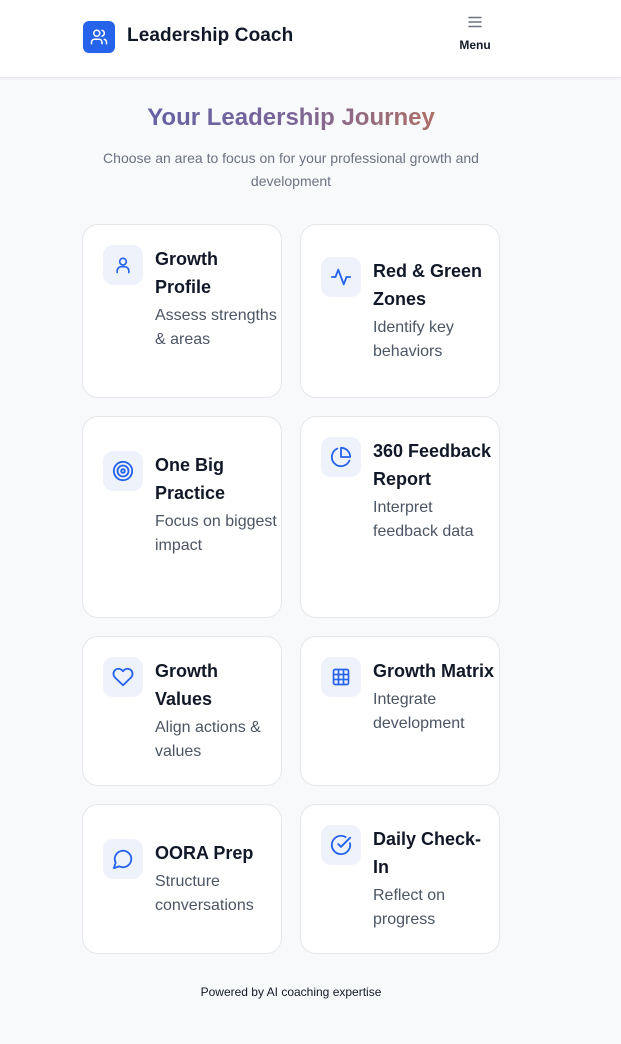 The width and height of the screenshot is (621, 1044). What do you see at coordinates (427, 853) in the screenshot?
I see `card-title: Daily Check-In` at bounding box center [427, 853].